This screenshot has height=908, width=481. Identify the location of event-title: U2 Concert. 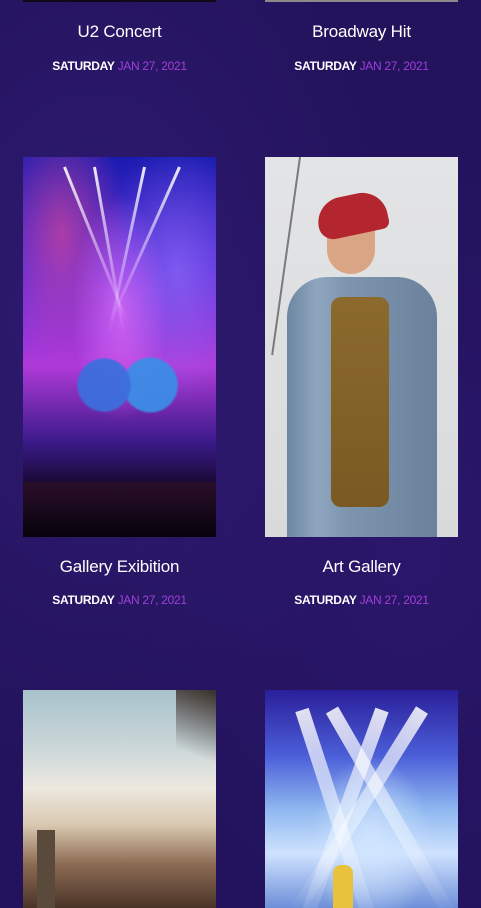
(119, 32).